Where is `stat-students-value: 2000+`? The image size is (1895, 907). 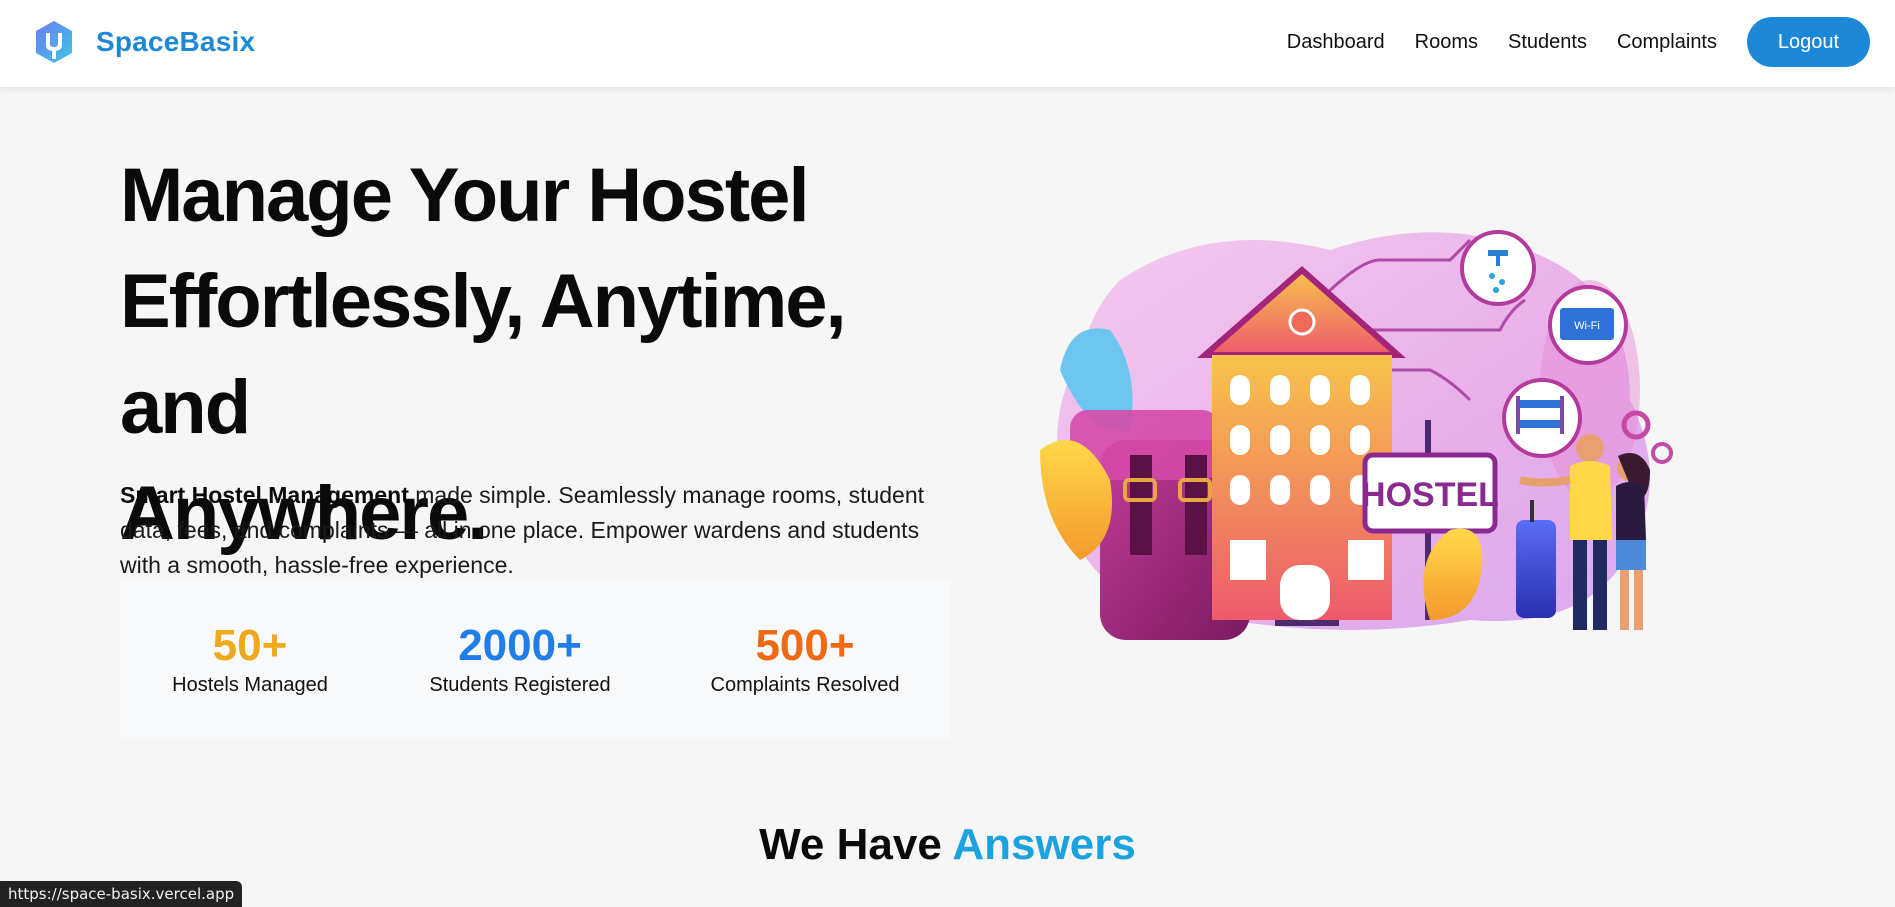 stat-students-value: 2000+ is located at coordinates (520, 645).